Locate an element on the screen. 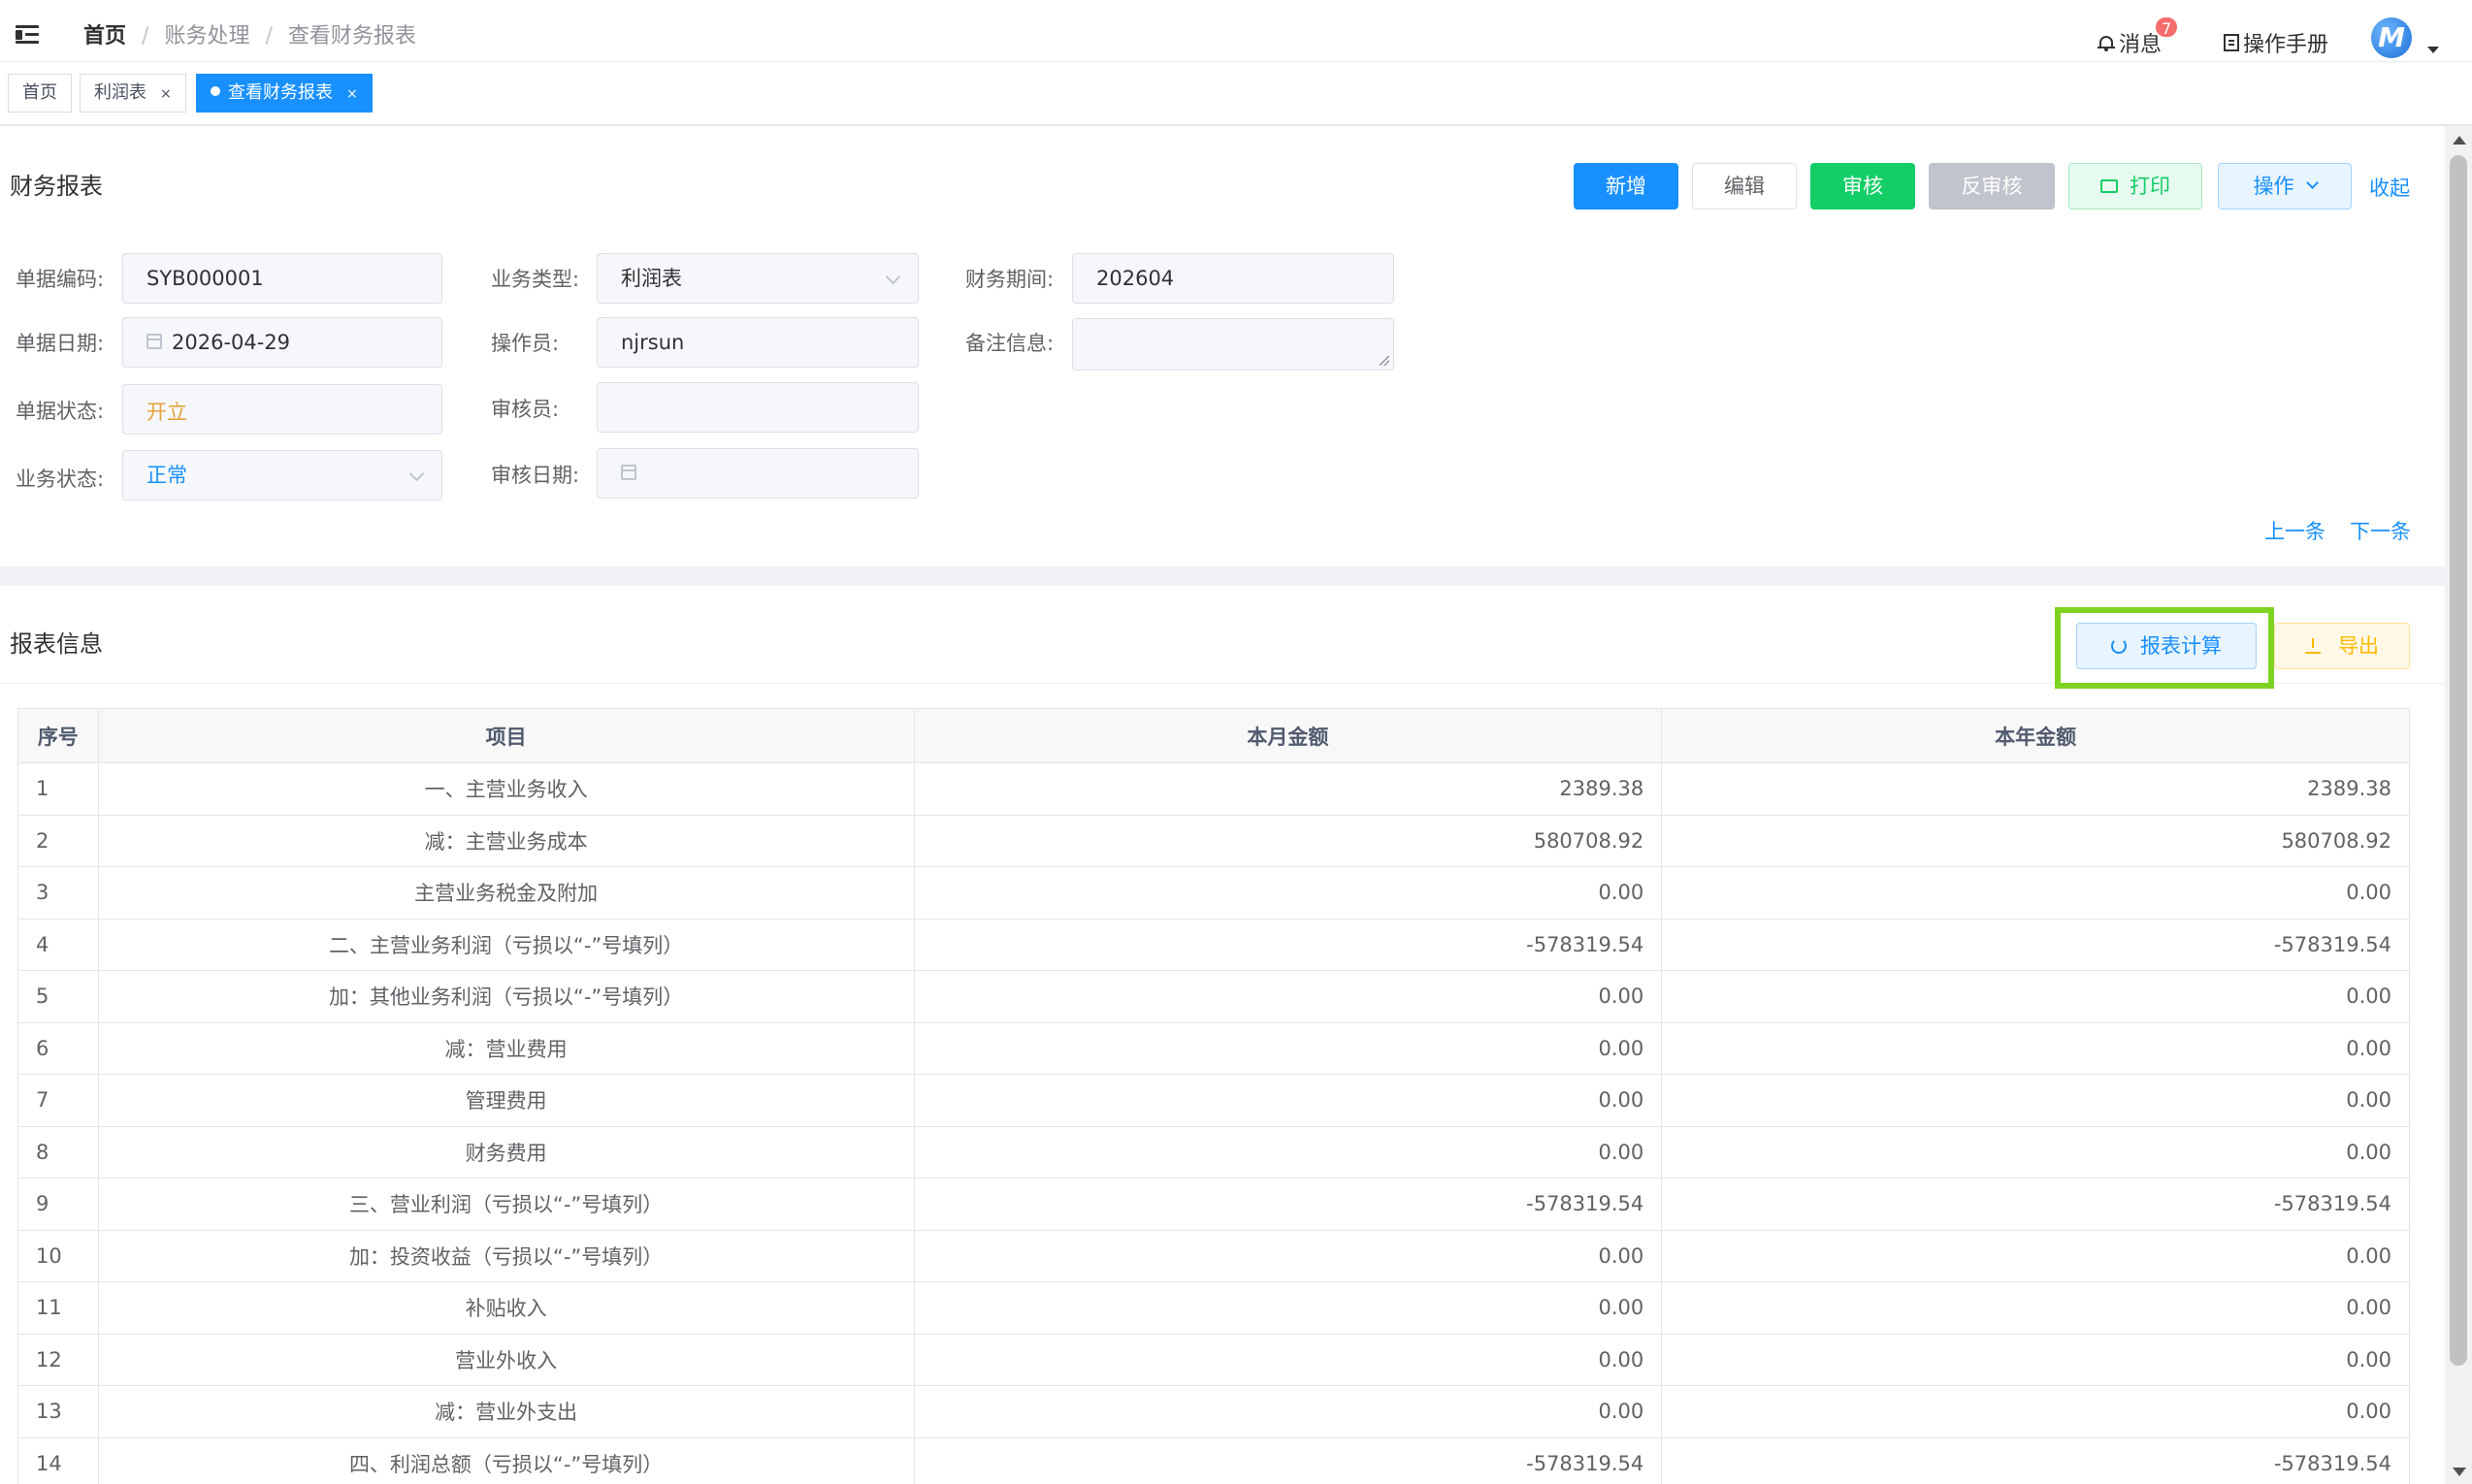 The height and width of the screenshot is (1484, 2472). biz-status-label: 业务状态: is located at coordinates (60, 480).